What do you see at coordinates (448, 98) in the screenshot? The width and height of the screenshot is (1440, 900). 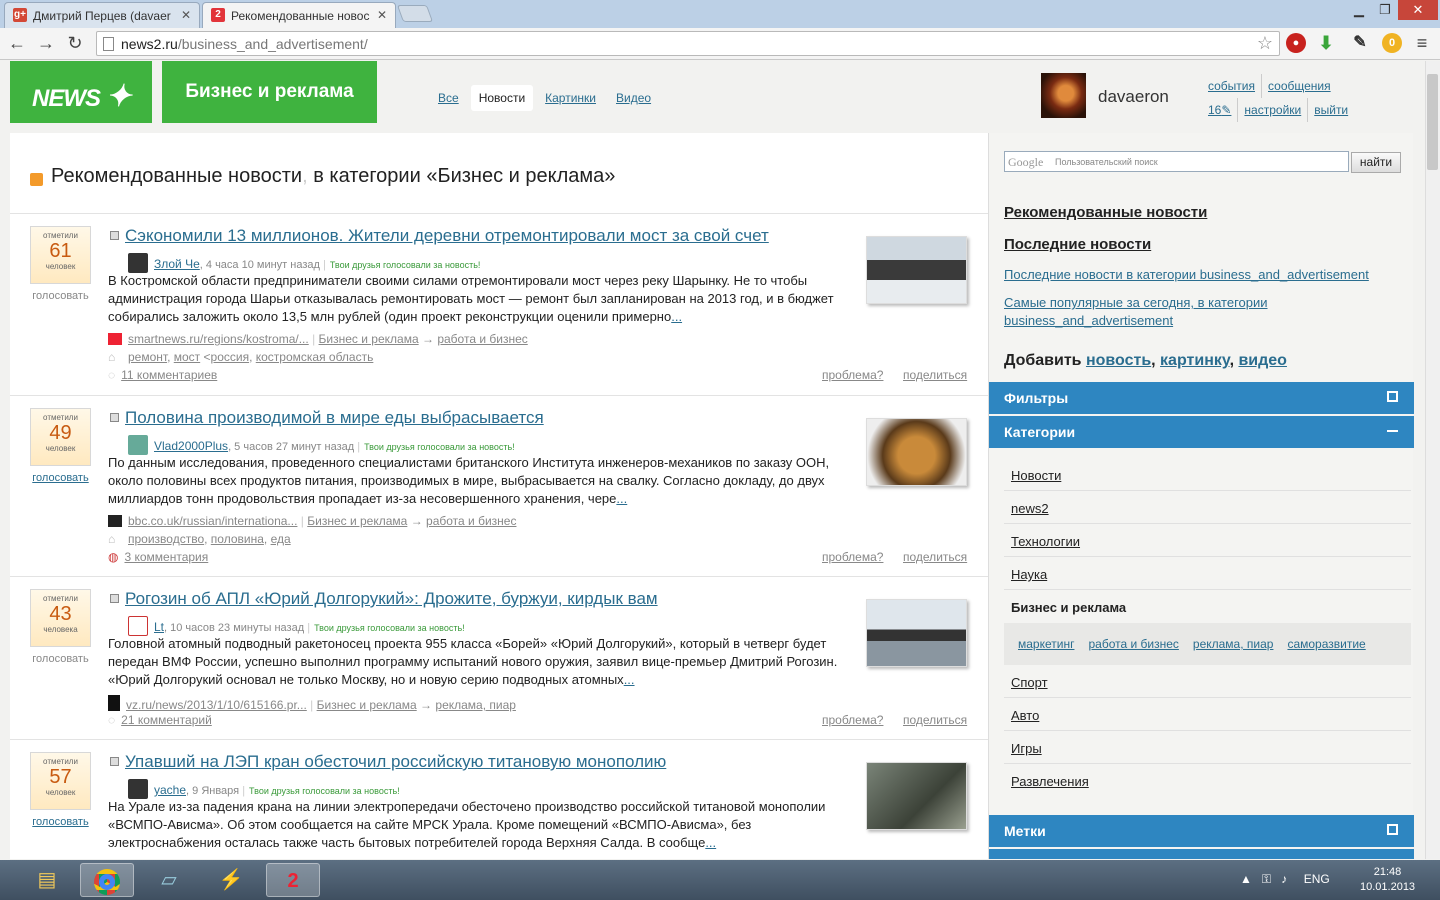 I see `nav-all: Все` at bounding box center [448, 98].